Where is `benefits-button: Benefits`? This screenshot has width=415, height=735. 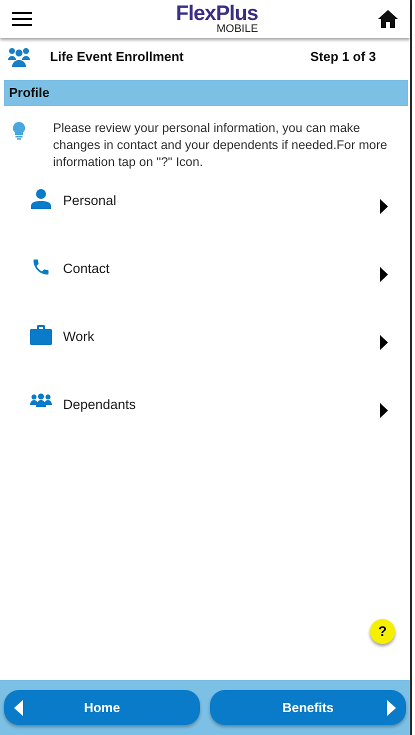 benefits-button: Benefits is located at coordinates (308, 707).